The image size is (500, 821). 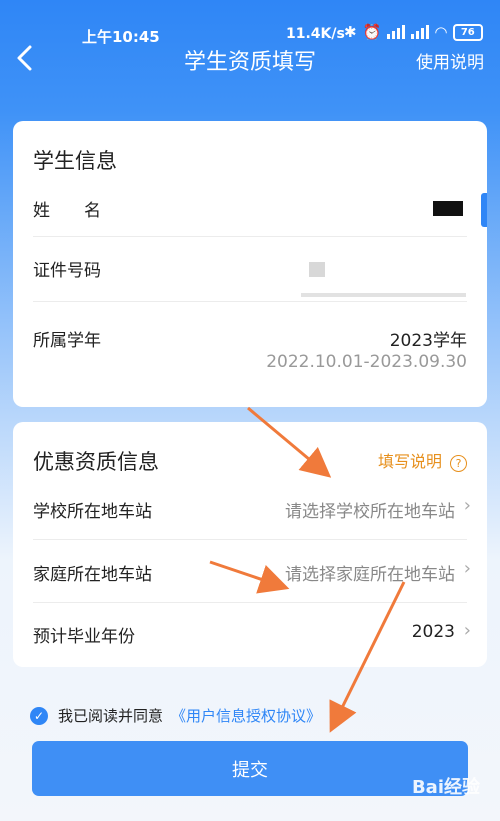 What do you see at coordinates (409, 461) in the screenshot?
I see `fill-instructions-label: 填写说明` at bounding box center [409, 461].